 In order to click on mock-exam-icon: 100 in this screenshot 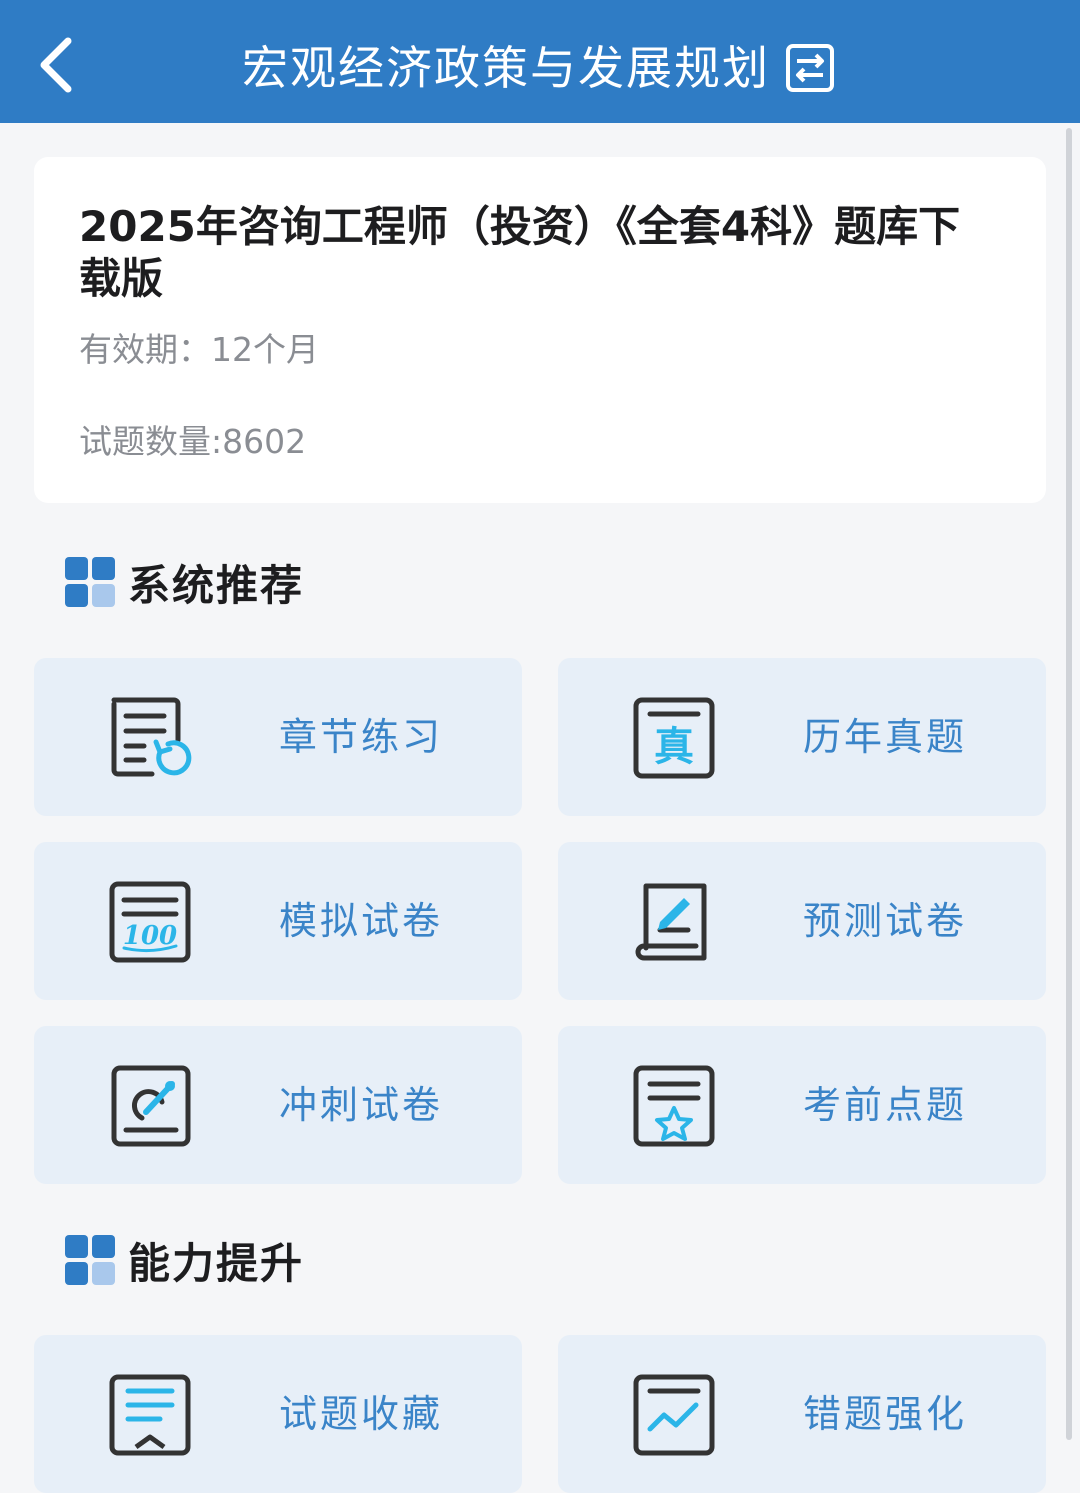, I will do `click(150, 922)`.